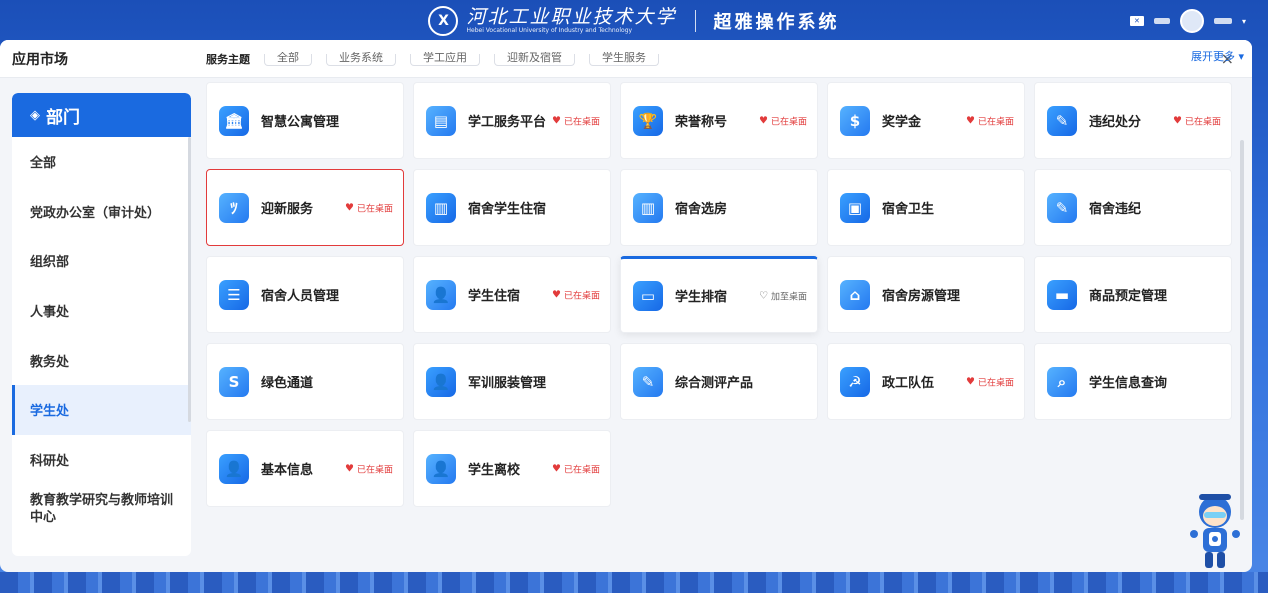 Image resolution: width=1268 pixels, height=593 pixels. What do you see at coordinates (624, 59) in the screenshot?
I see `filter-chip-student-services: 学生服务` at bounding box center [624, 59].